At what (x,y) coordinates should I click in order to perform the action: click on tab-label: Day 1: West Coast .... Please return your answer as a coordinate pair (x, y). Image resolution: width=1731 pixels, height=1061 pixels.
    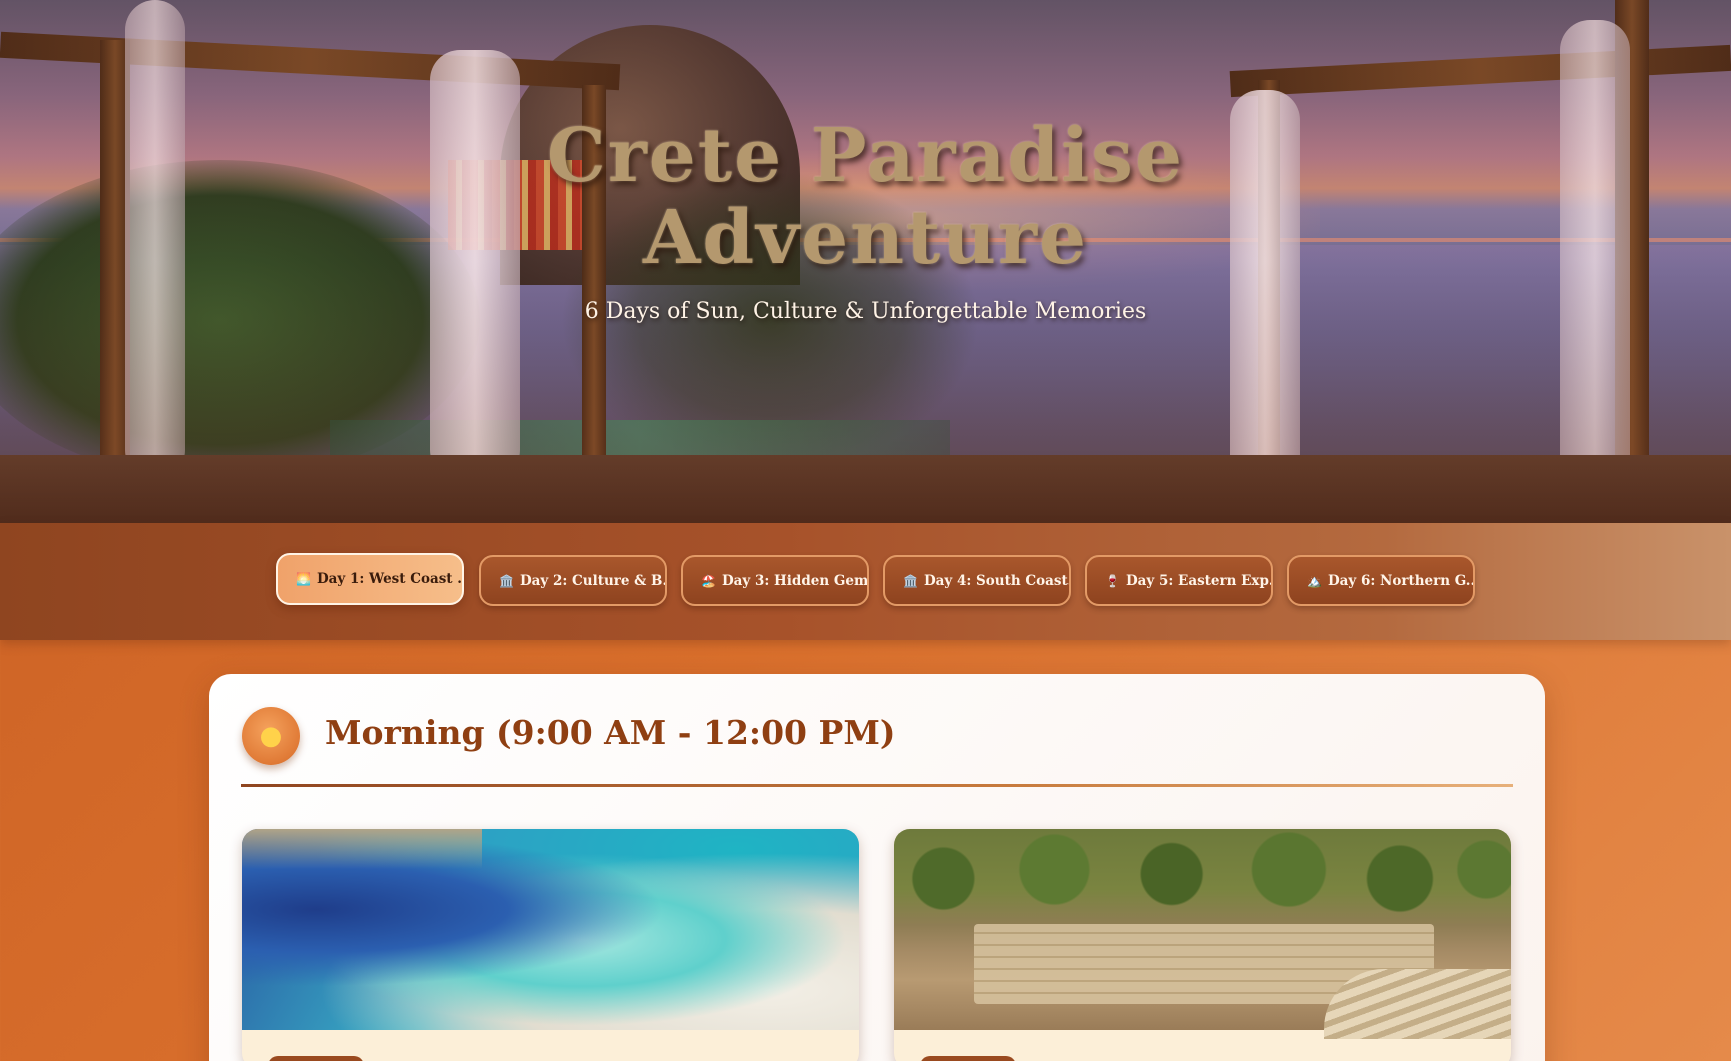
    Looking at the image, I should click on (390, 579).